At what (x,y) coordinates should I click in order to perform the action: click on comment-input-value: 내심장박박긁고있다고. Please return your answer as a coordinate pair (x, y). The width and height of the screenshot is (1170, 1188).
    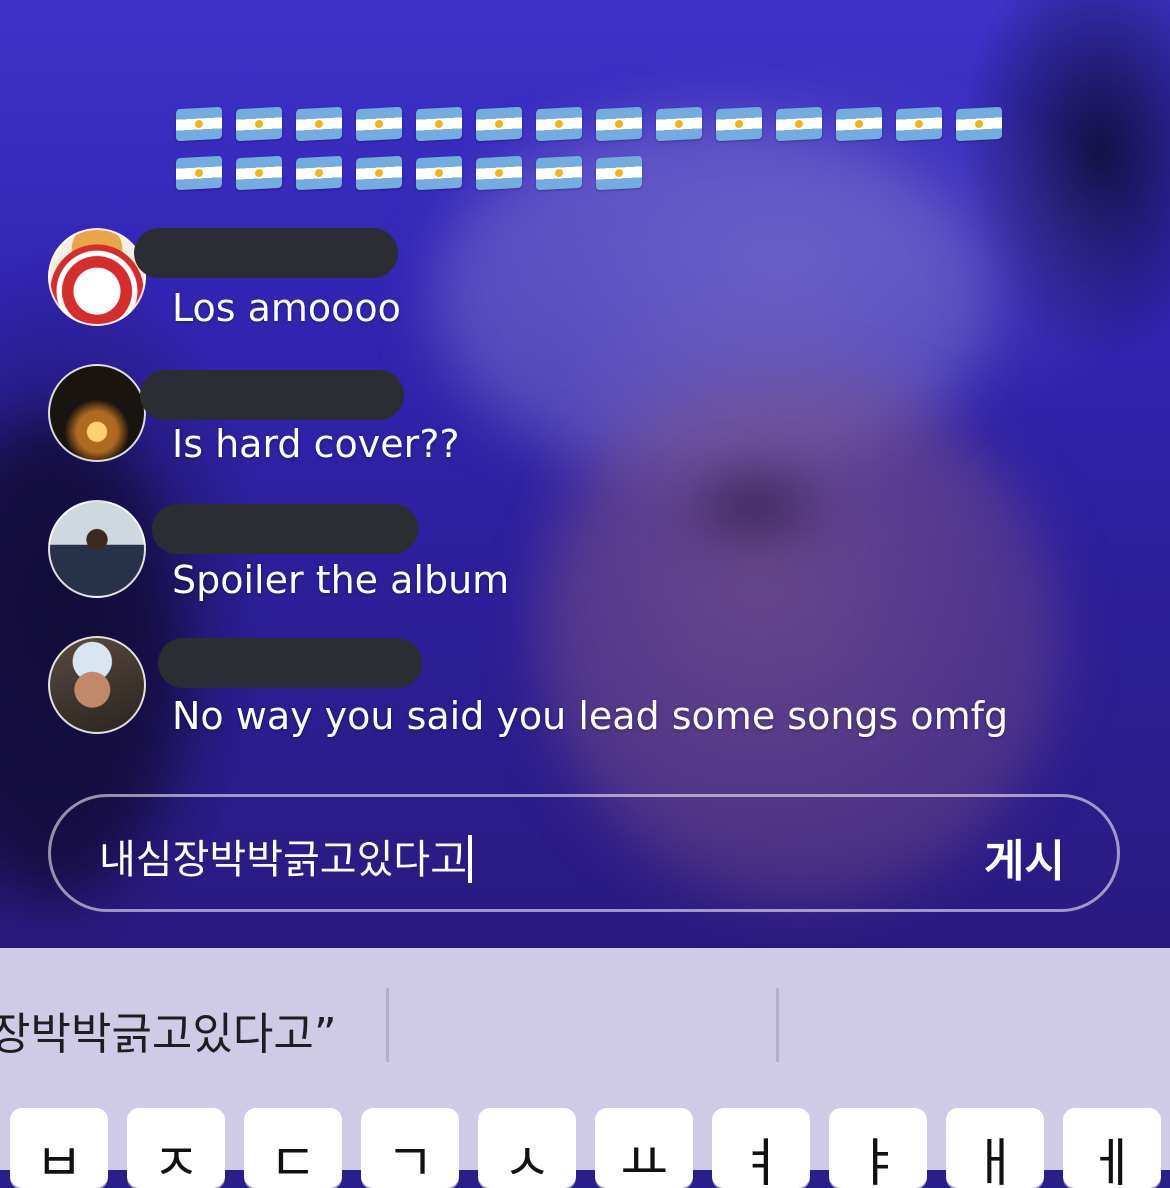
    Looking at the image, I should click on (285, 856).